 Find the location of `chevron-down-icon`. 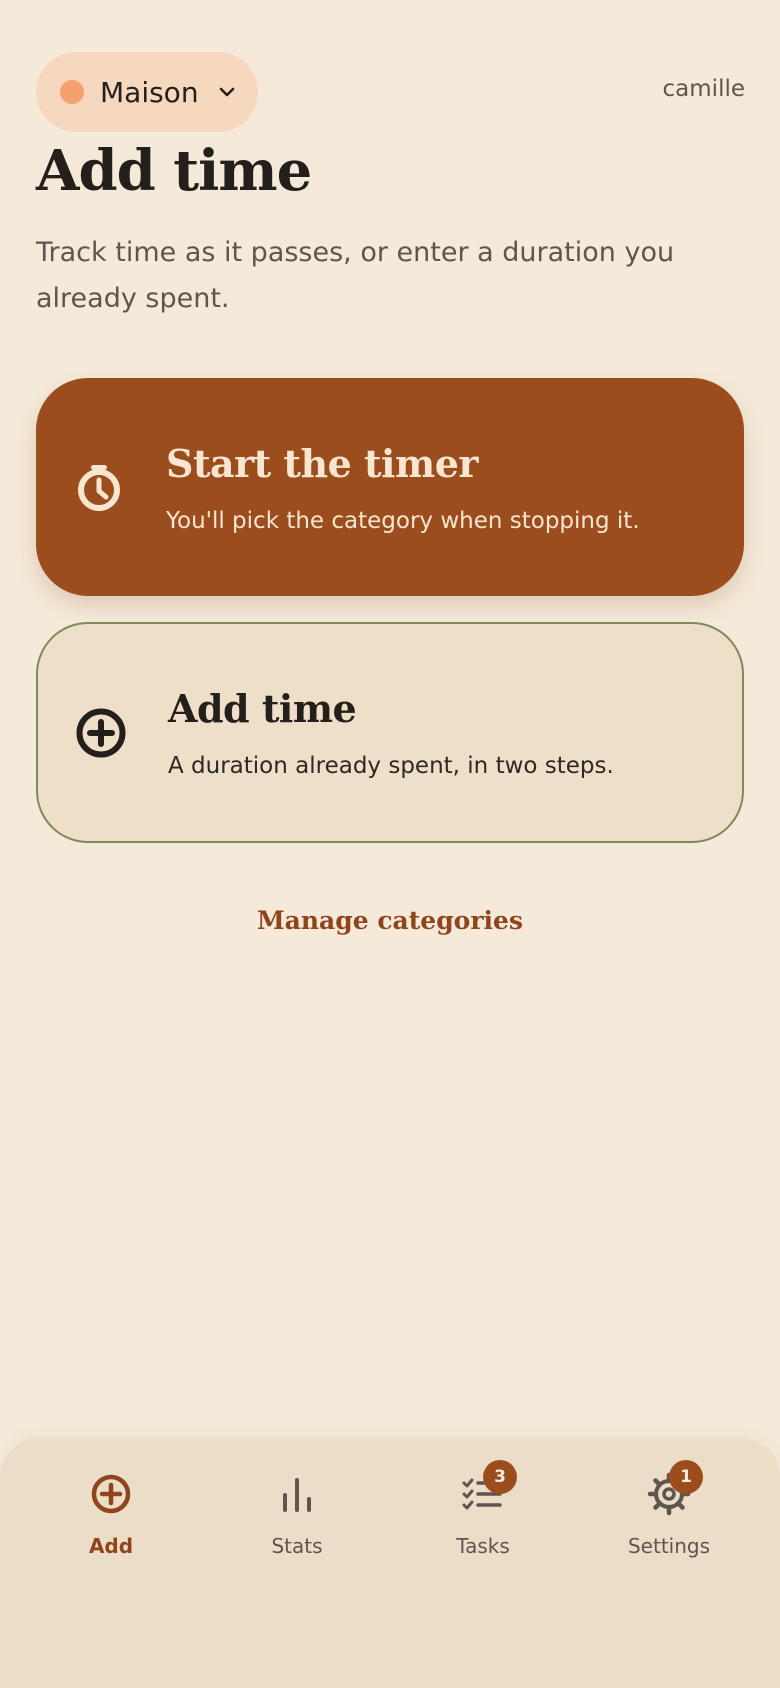

chevron-down-icon is located at coordinates (226, 92).